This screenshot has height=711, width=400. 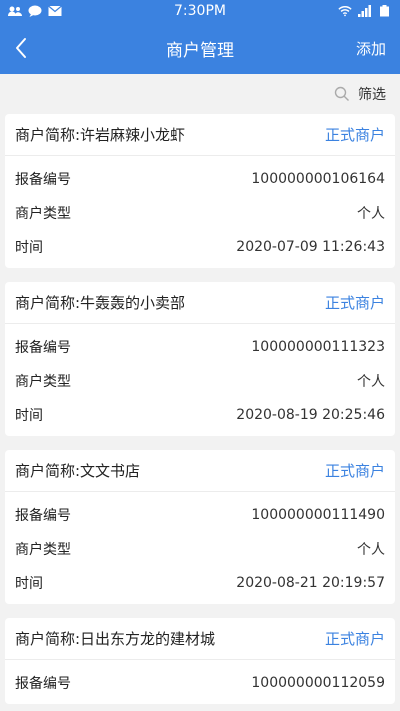 I want to click on message-bubble-icon, so click(x=35, y=11).